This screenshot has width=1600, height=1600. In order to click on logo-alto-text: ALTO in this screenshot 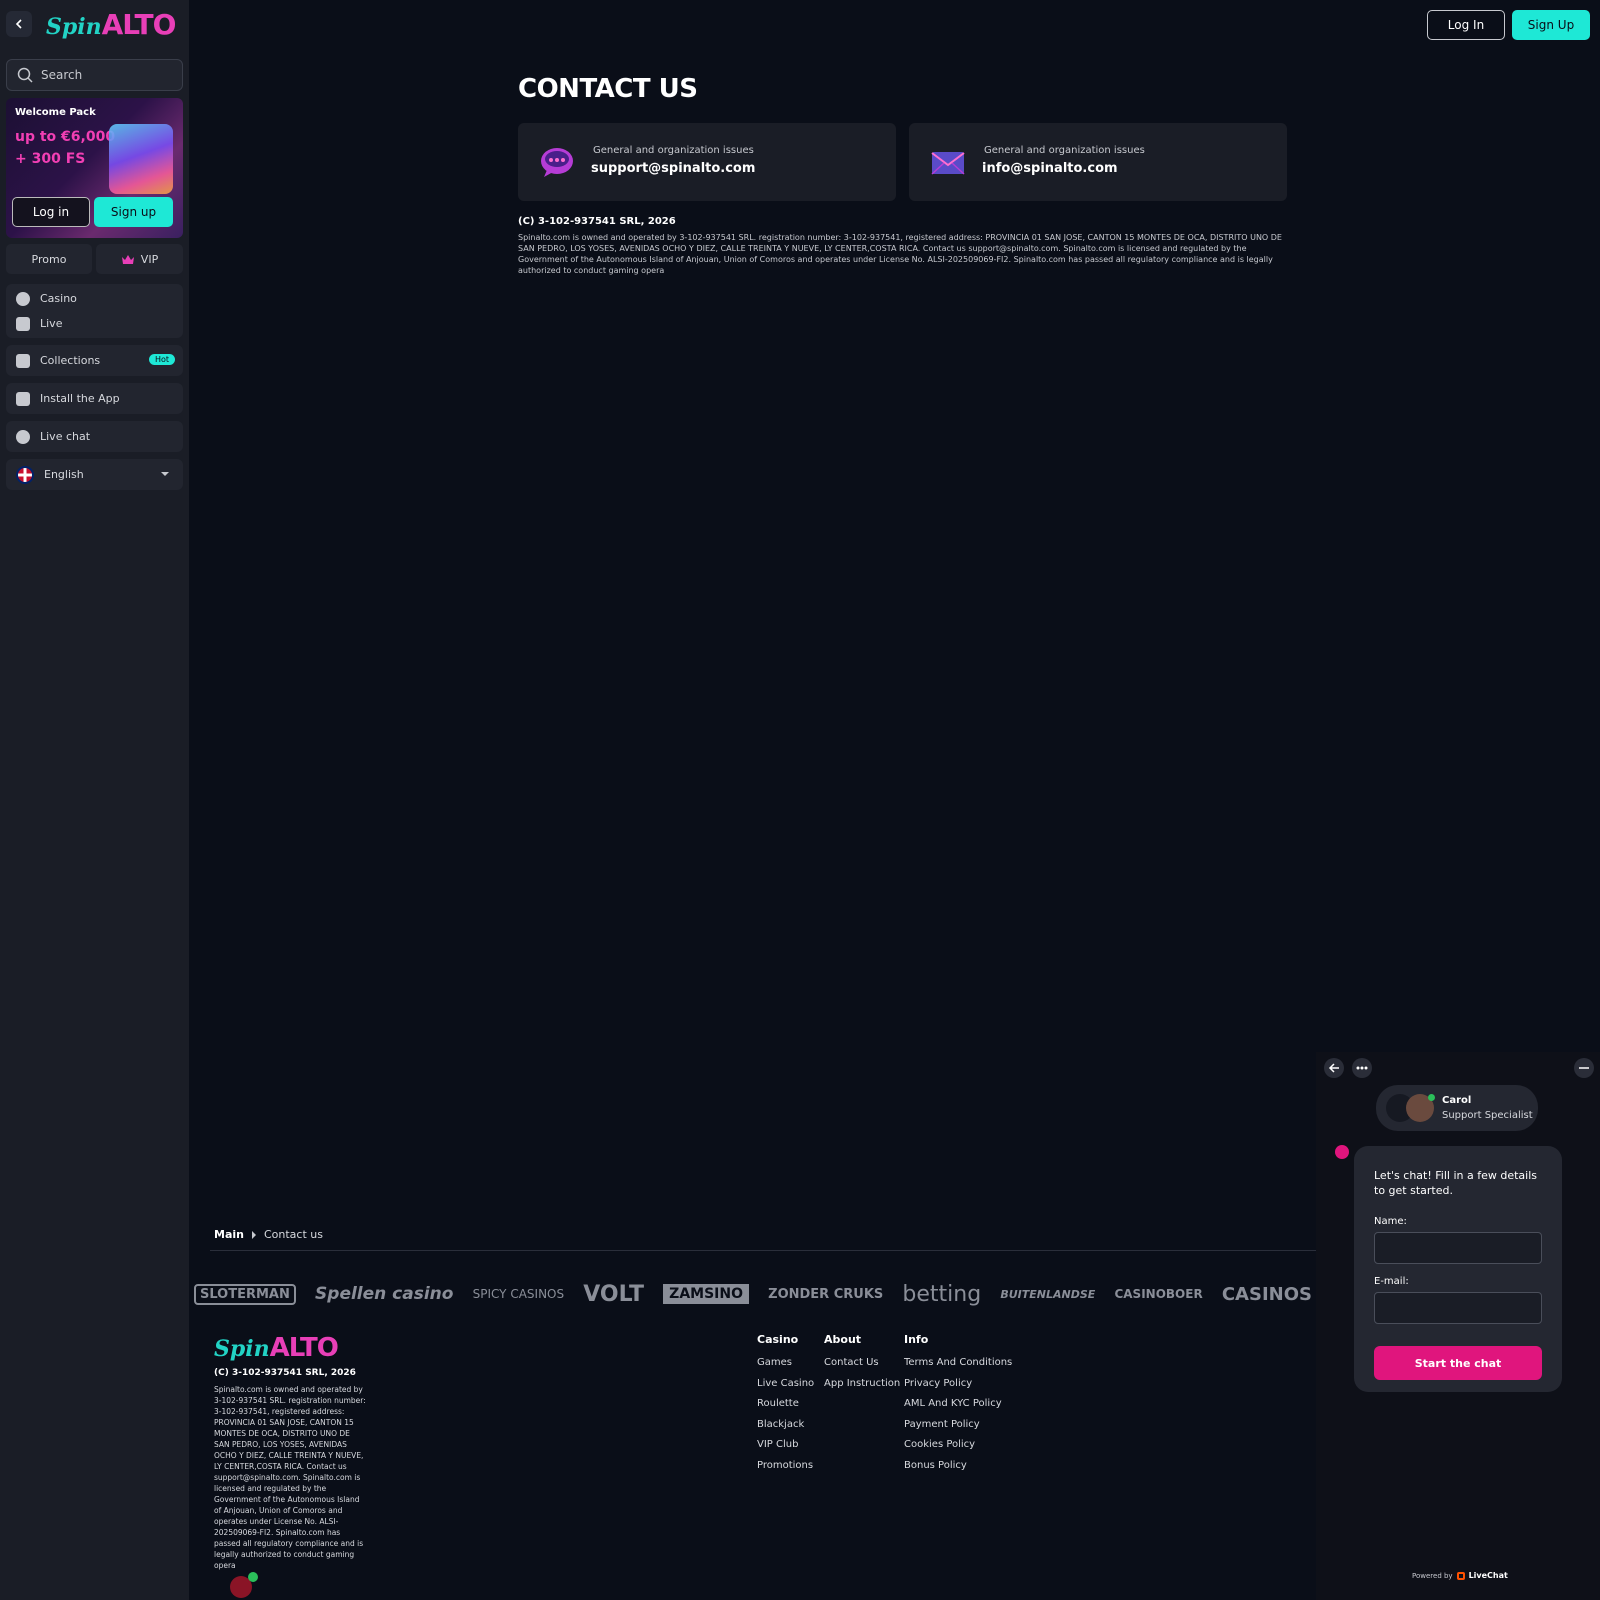, I will do `click(139, 24)`.